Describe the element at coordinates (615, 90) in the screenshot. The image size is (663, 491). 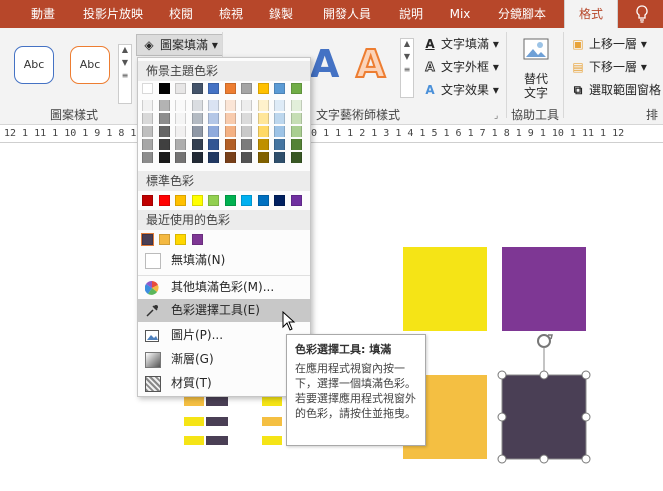
I see `selection-pane-button: ⧉ 選取範圍窗格` at that location.